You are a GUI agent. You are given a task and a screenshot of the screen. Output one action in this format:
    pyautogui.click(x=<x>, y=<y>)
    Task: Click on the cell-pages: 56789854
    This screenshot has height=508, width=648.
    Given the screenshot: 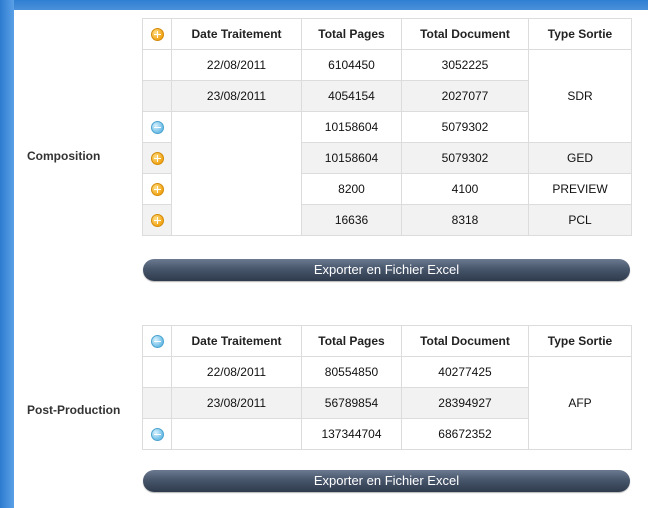 What is the action you would take?
    pyautogui.click(x=351, y=403)
    